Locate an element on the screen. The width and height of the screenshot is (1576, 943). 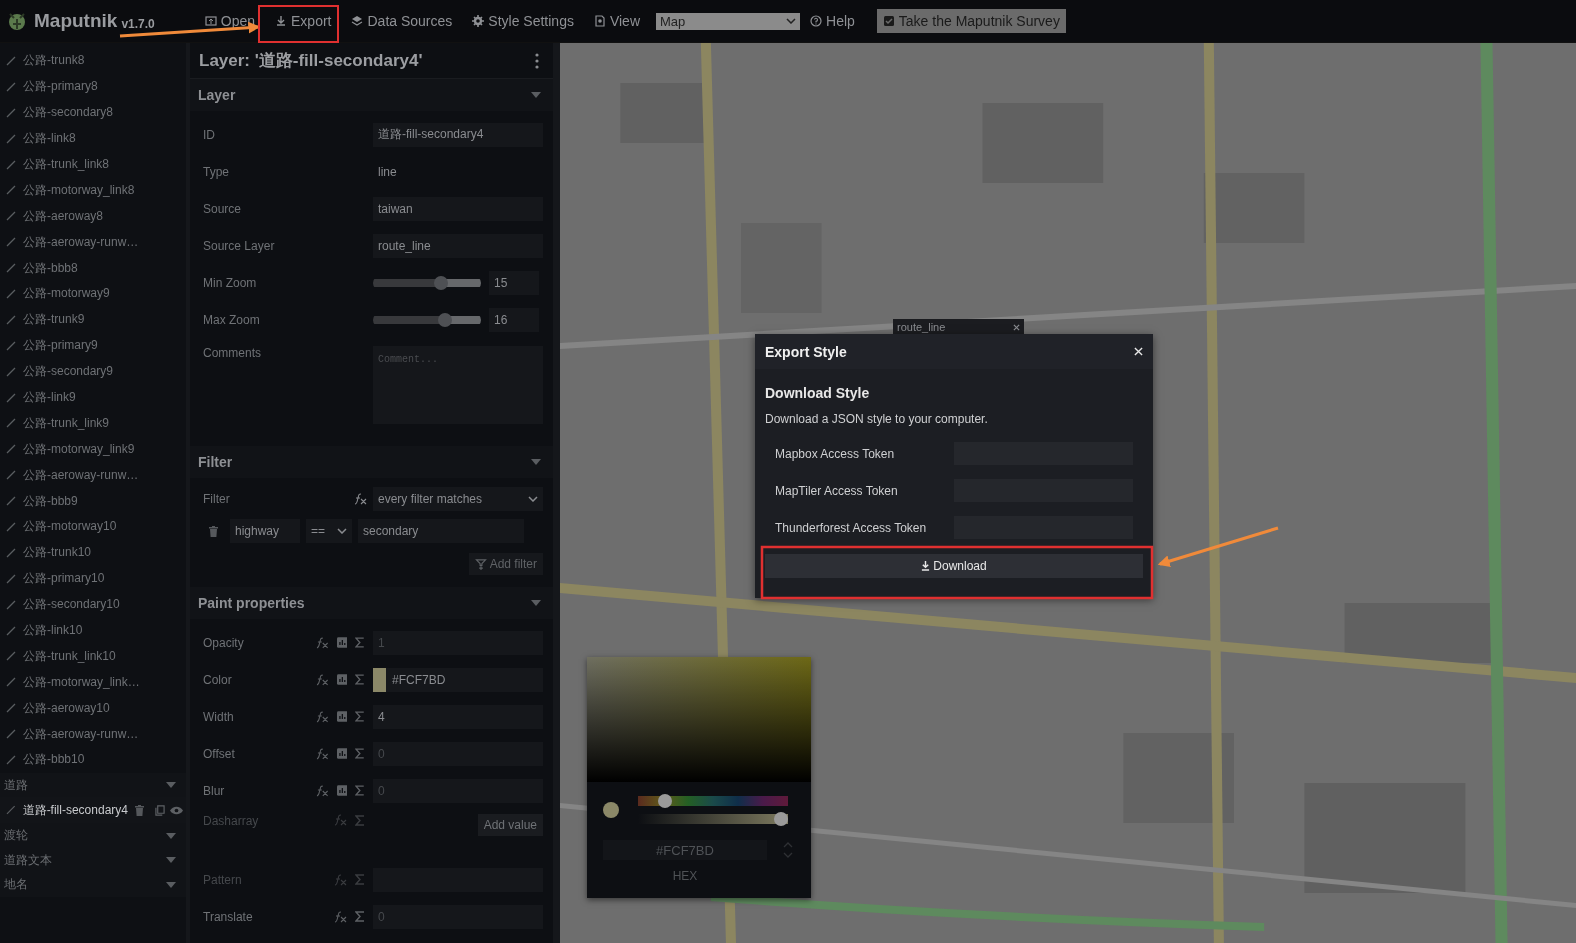
layer-item: 道路-fill-secondary4 is located at coordinates (93, 810).